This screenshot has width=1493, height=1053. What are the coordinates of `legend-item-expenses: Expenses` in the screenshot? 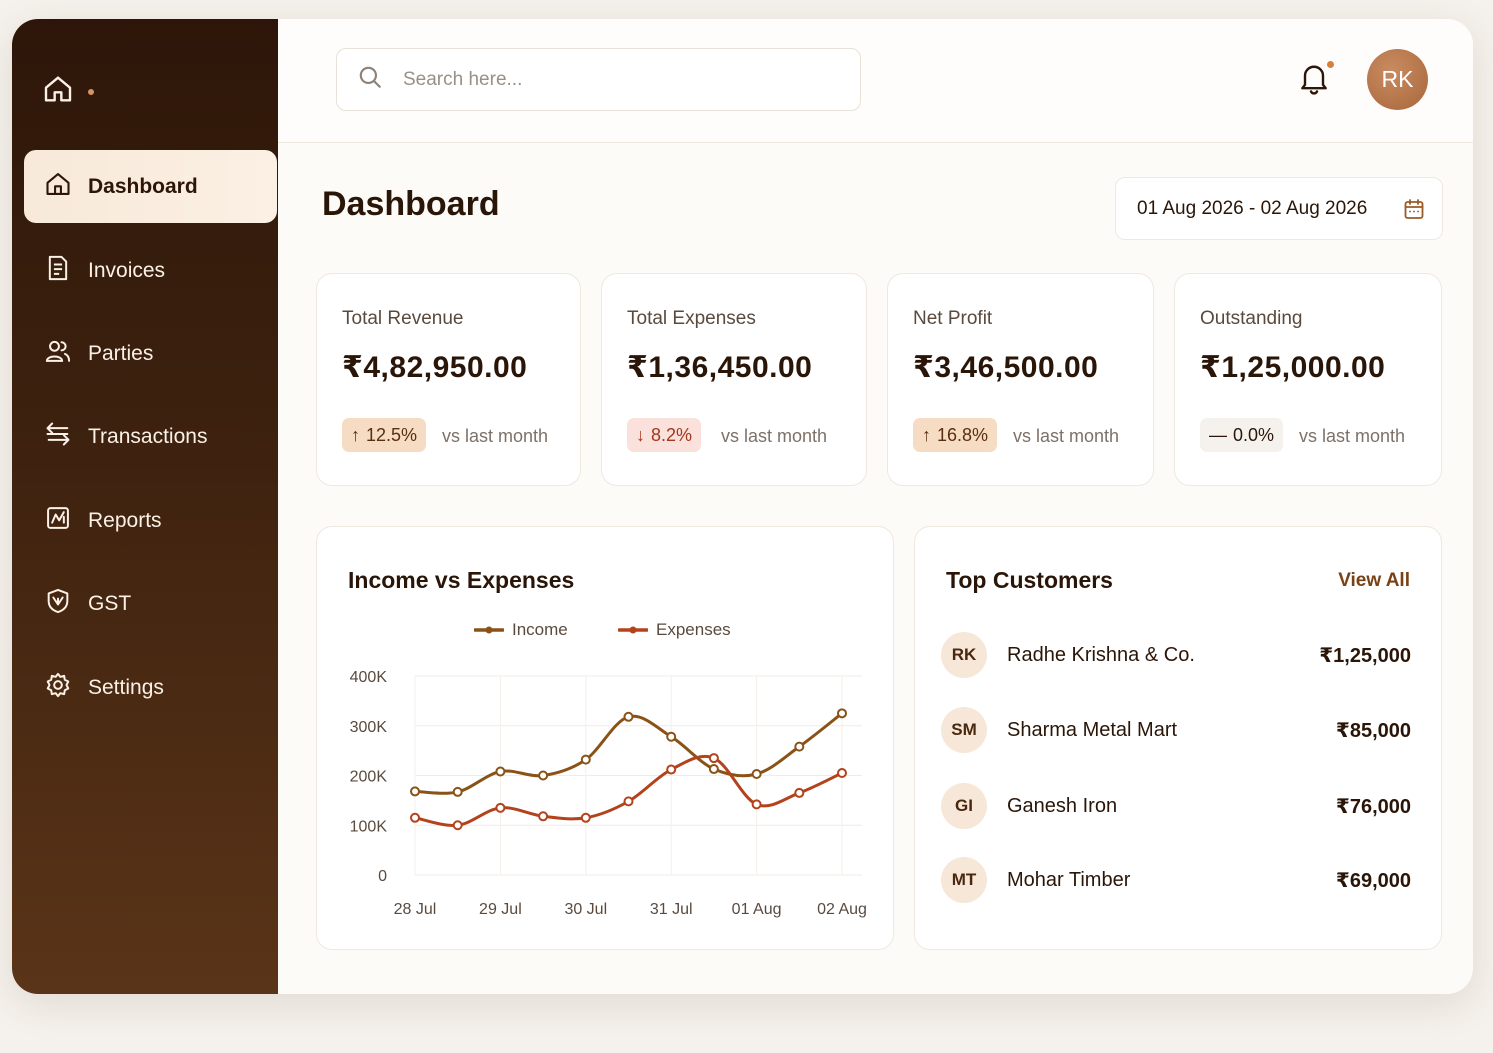 It's located at (674, 630).